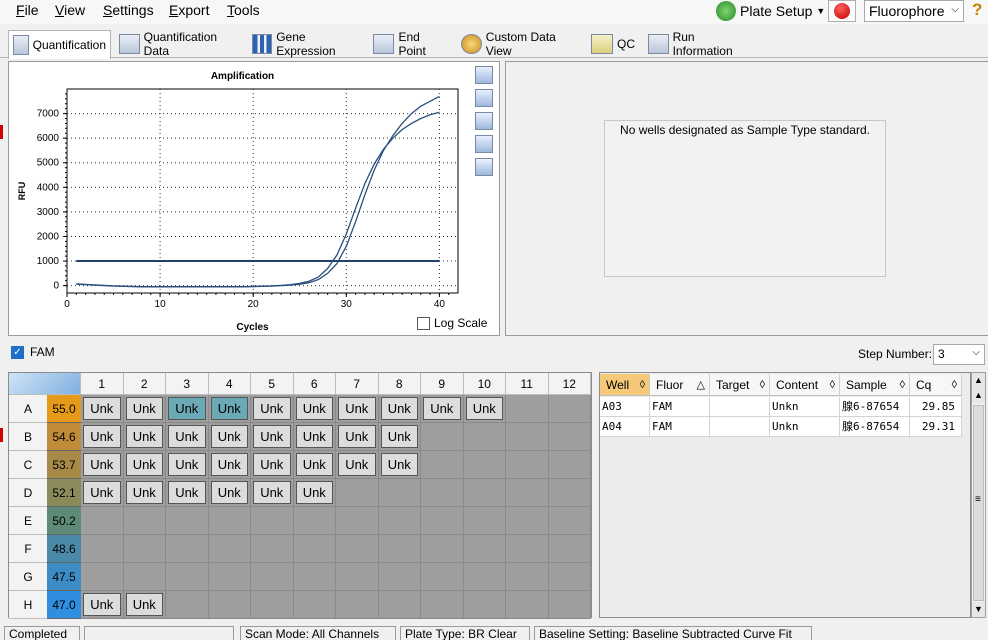 This screenshot has width=988, height=640. Describe the element at coordinates (484, 167) in the screenshot. I see `curve-icon` at that location.